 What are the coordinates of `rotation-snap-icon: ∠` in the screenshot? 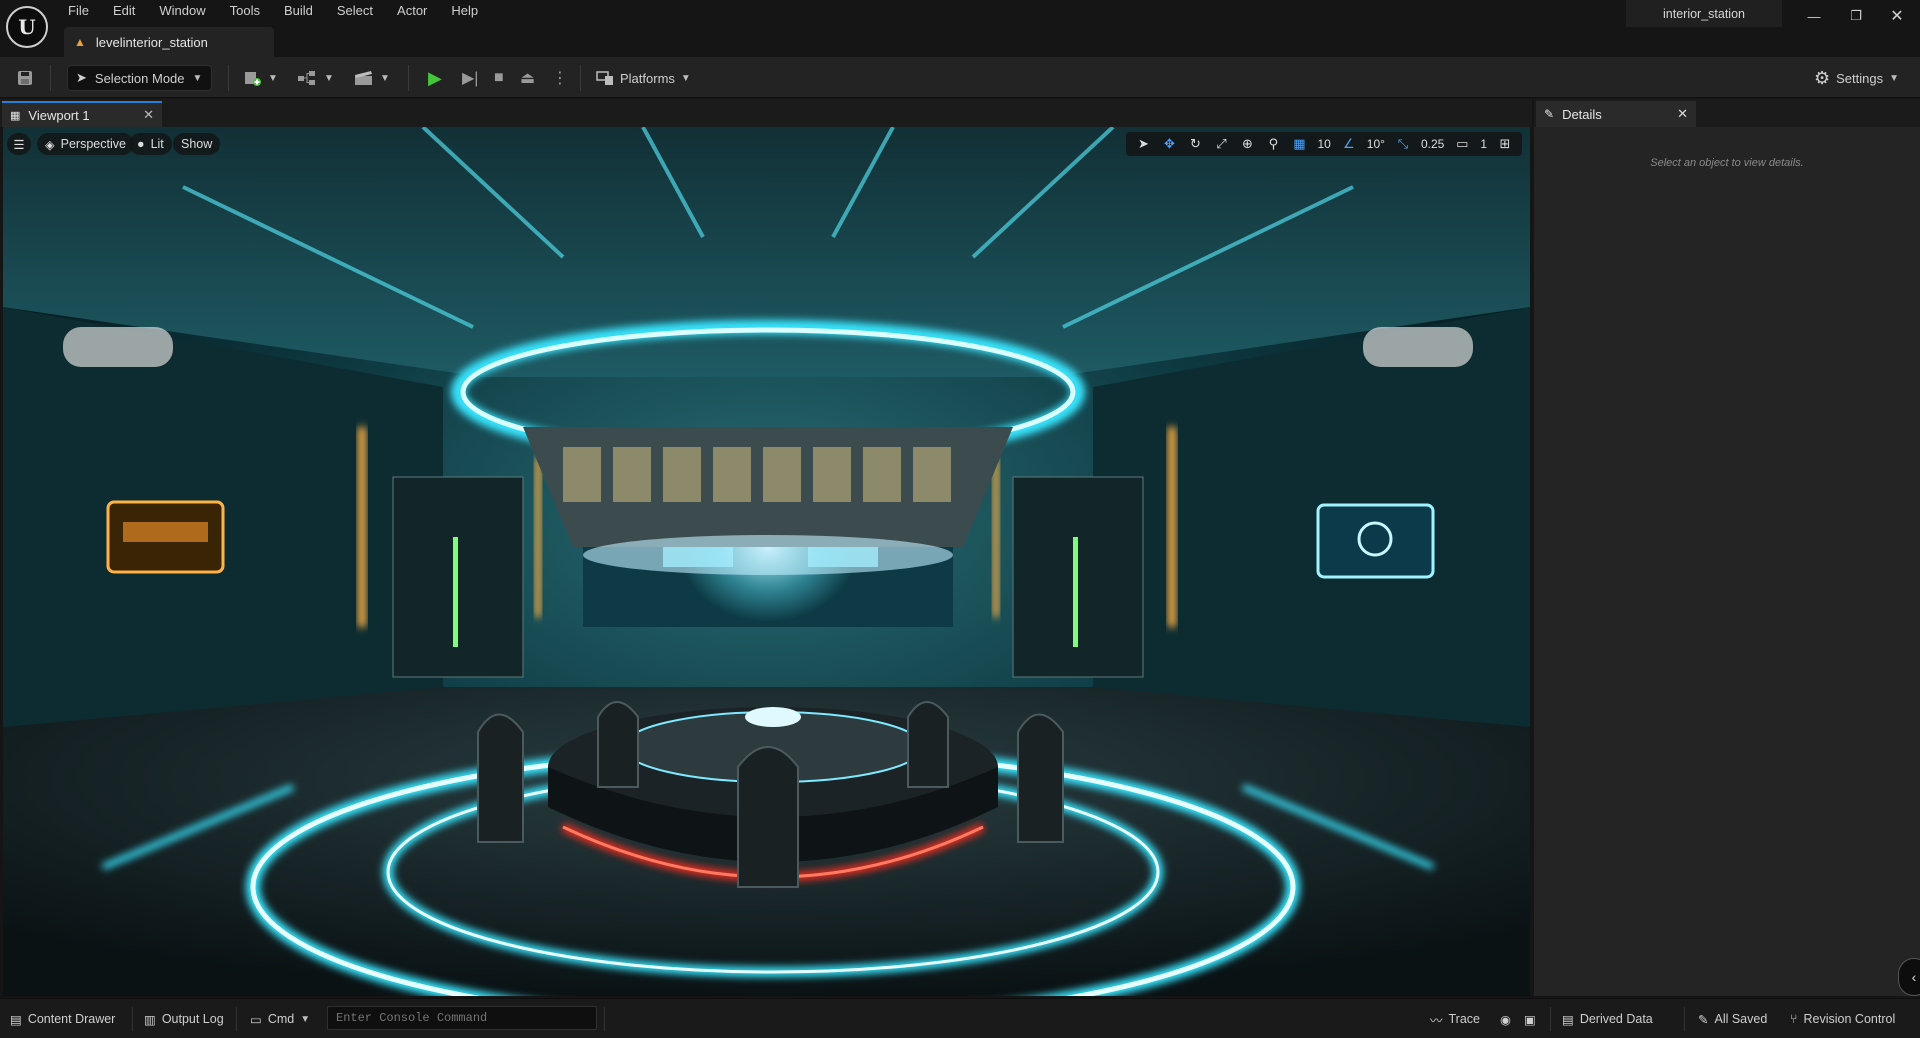 It's located at (1349, 144).